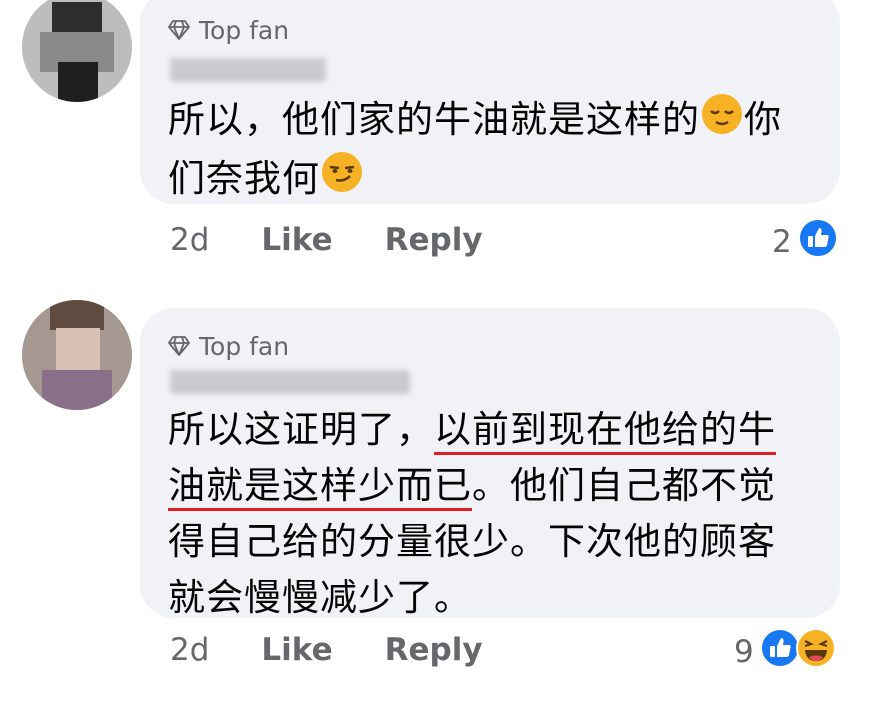  What do you see at coordinates (744, 652) in the screenshot?
I see `reaction-count: 9` at bounding box center [744, 652].